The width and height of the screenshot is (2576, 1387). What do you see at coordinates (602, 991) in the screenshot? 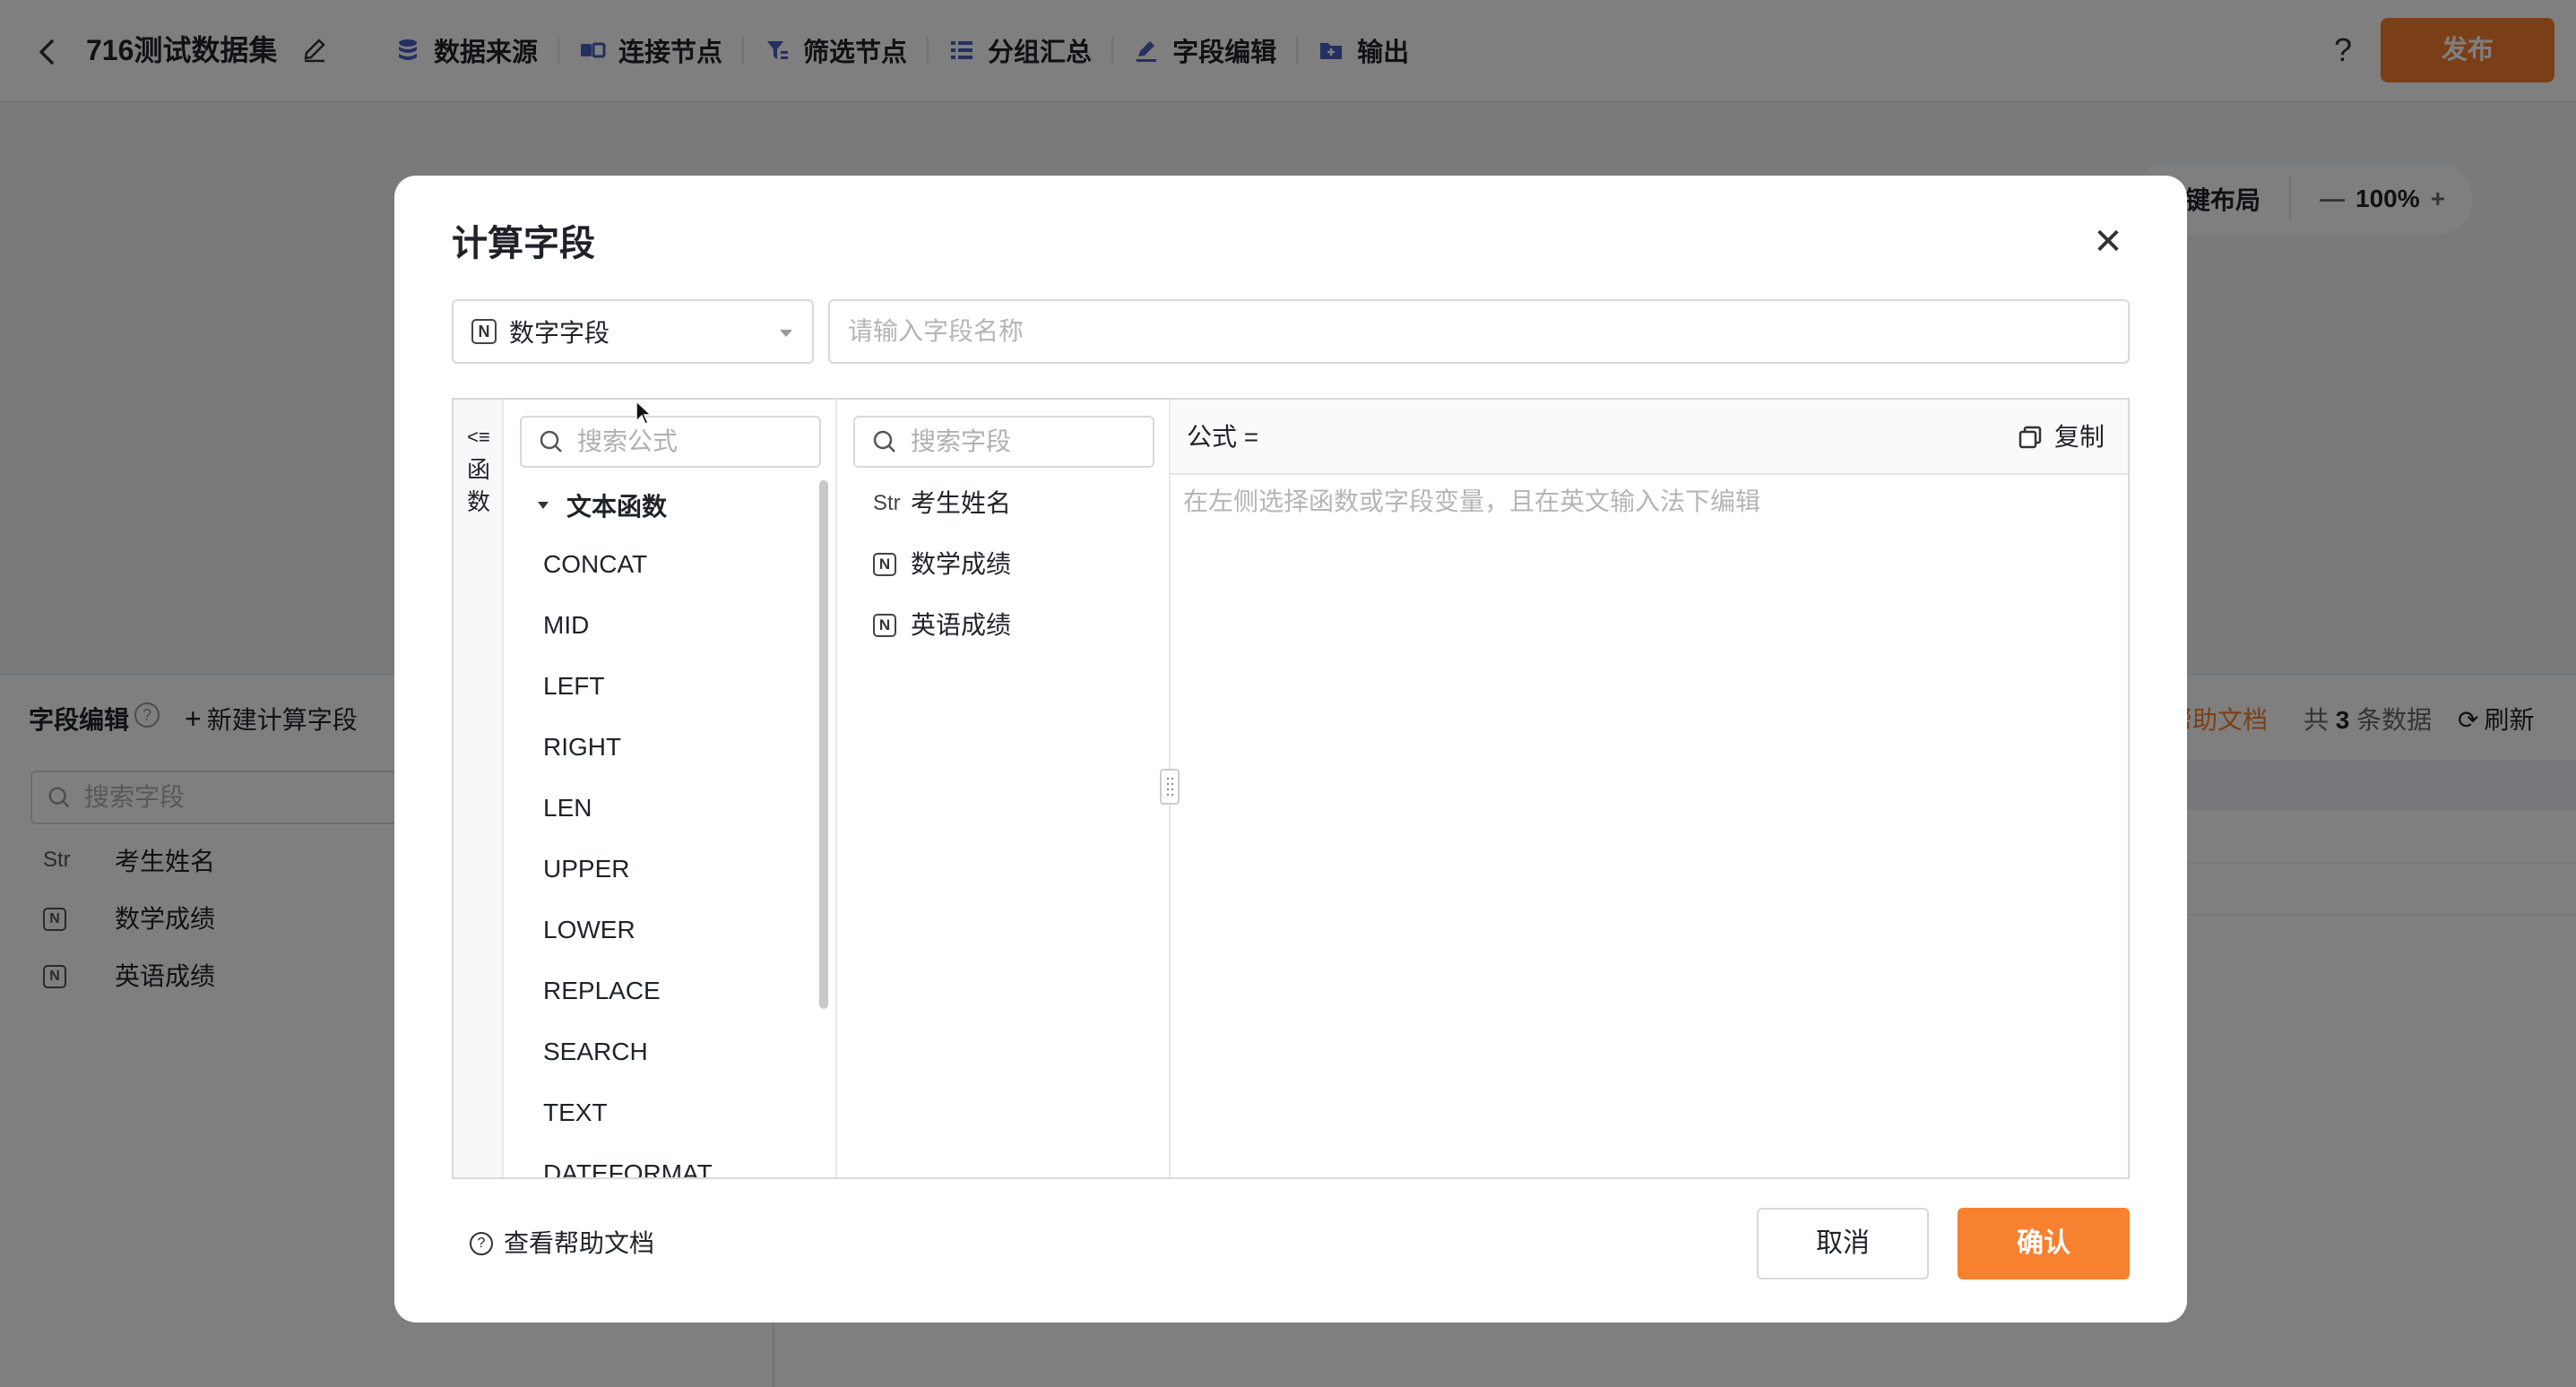
I see `function-item: REPLACE` at bounding box center [602, 991].